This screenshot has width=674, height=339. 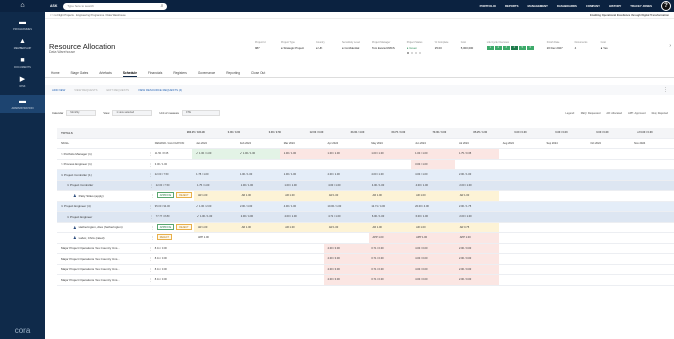 What do you see at coordinates (115, 6) in the screenshot?
I see `search-input: Type here to search ⌕` at bounding box center [115, 6].